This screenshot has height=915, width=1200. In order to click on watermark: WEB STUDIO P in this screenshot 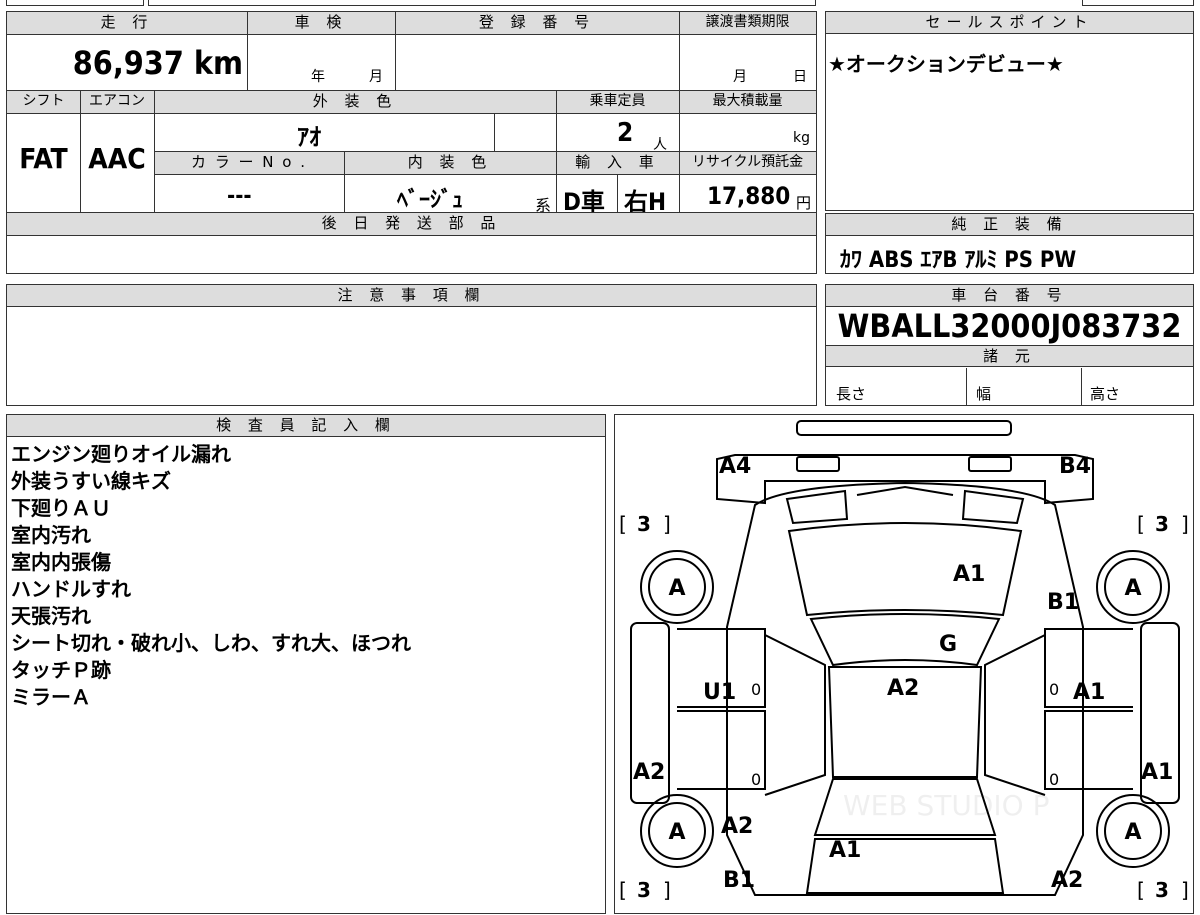, I will do `click(946, 805)`.